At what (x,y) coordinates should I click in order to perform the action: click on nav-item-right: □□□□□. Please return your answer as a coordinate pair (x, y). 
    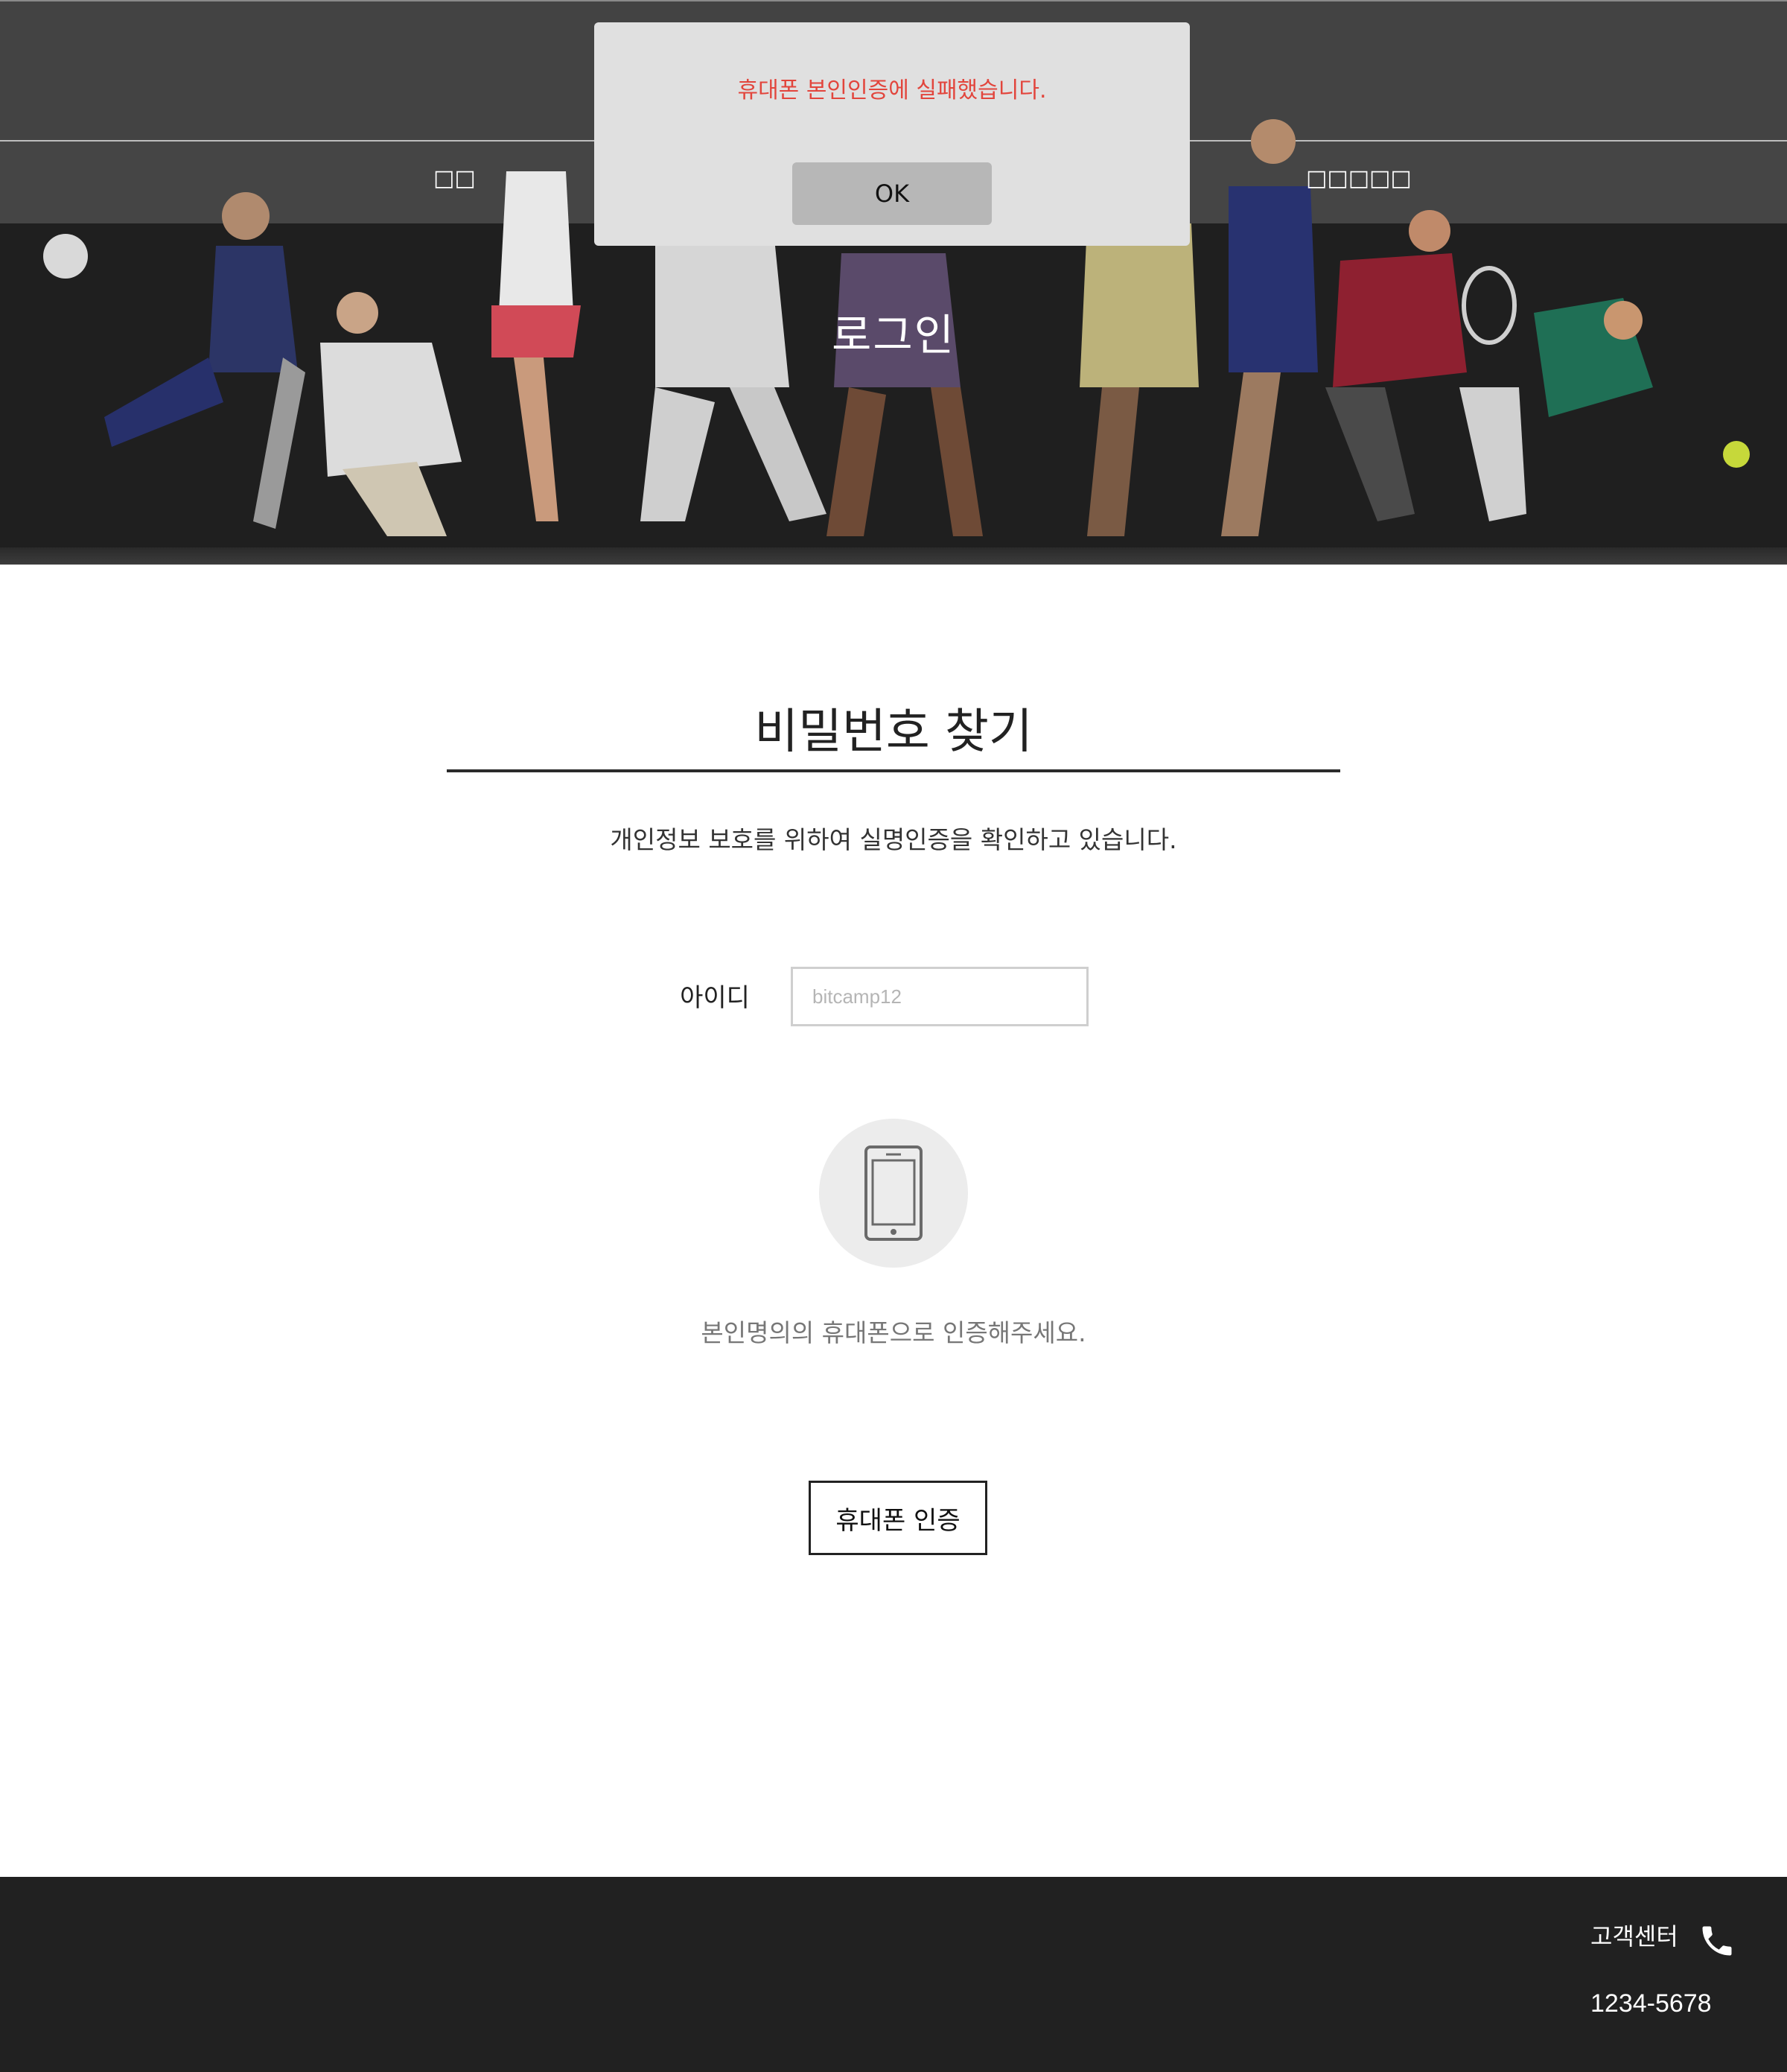
    Looking at the image, I should click on (1359, 179).